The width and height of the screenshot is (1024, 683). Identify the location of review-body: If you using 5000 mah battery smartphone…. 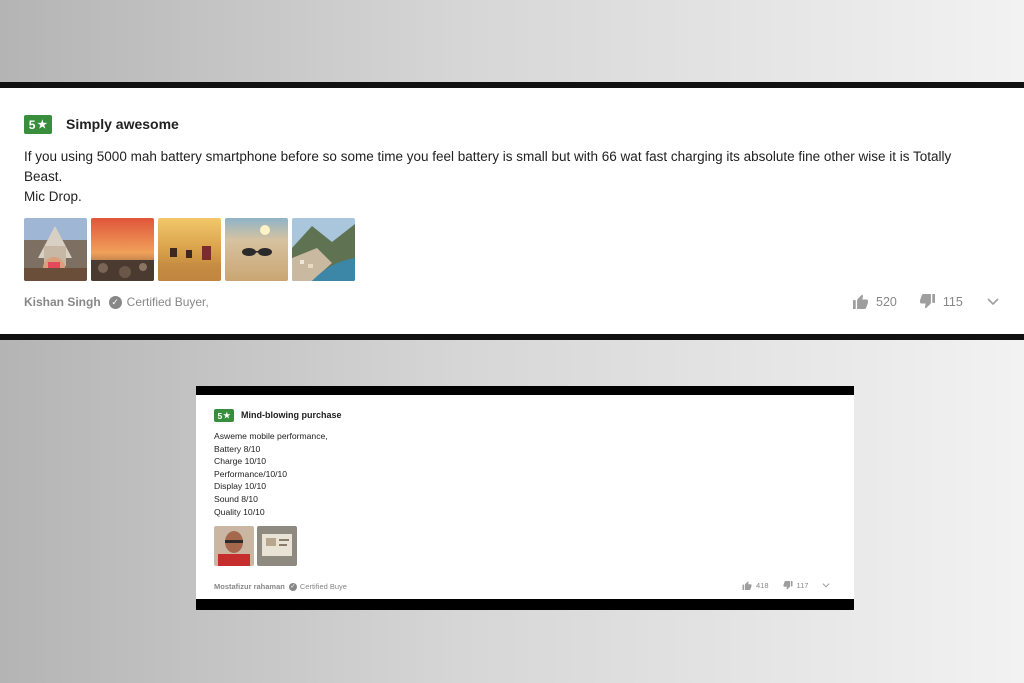
(514, 177).